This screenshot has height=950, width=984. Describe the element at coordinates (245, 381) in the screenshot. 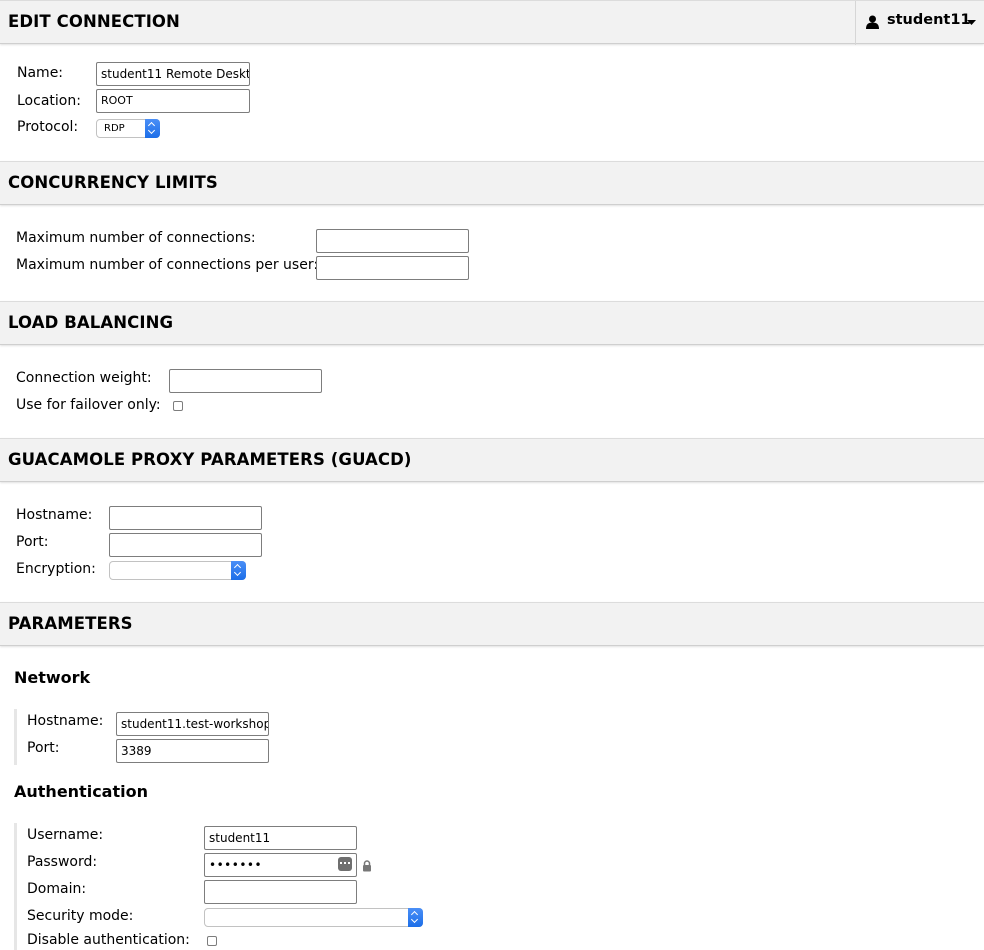

I see `connection-weight-field` at that location.